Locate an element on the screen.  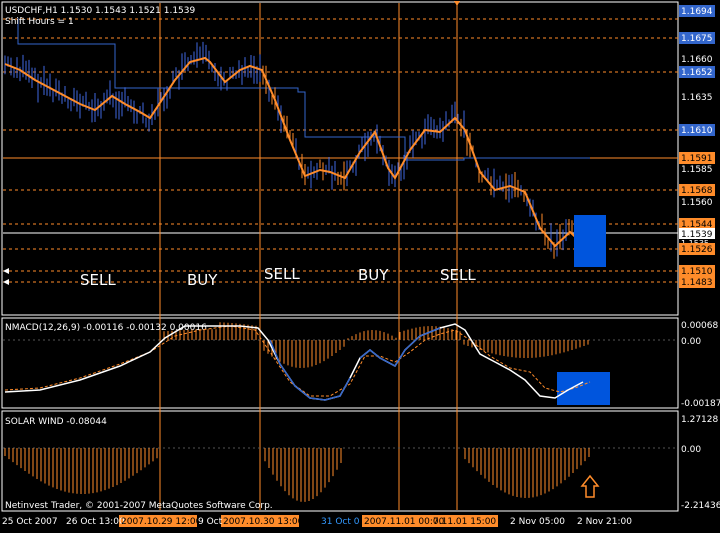
symbol-info-line: USDCHF,H1 1.1530 1.1543 1.1521 1.1539 is located at coordinates (100, 11).